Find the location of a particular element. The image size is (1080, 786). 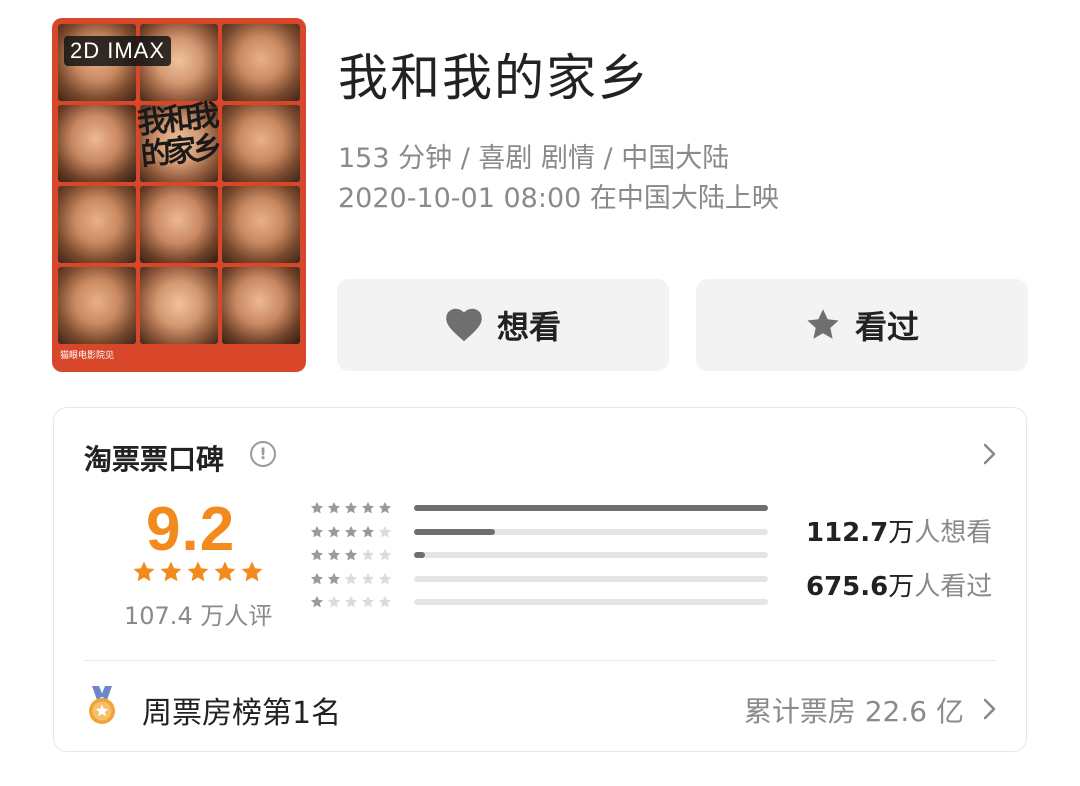

movie-meta-release: 2020-10-01 08:00 在中国大陆上映 is located at coordinates (558, 198).